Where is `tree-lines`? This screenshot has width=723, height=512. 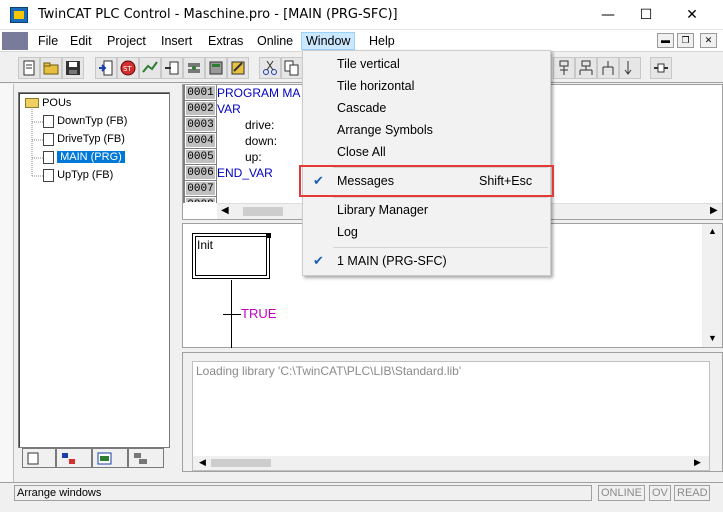
tree-lines is located at coordinates (37, 142).